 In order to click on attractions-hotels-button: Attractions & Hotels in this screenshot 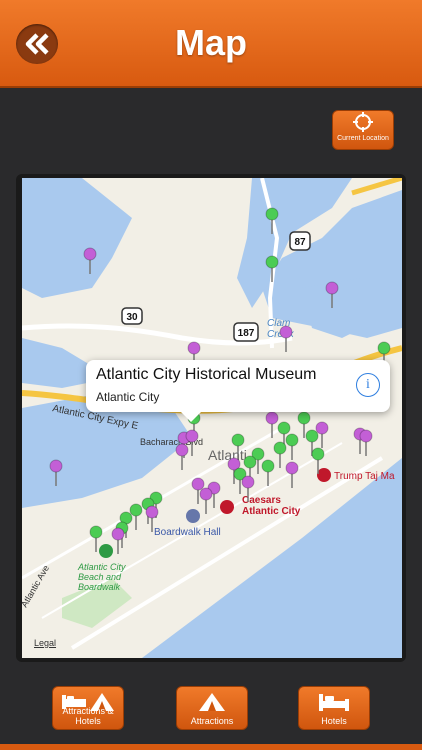, I will do `click(88, 708)`.